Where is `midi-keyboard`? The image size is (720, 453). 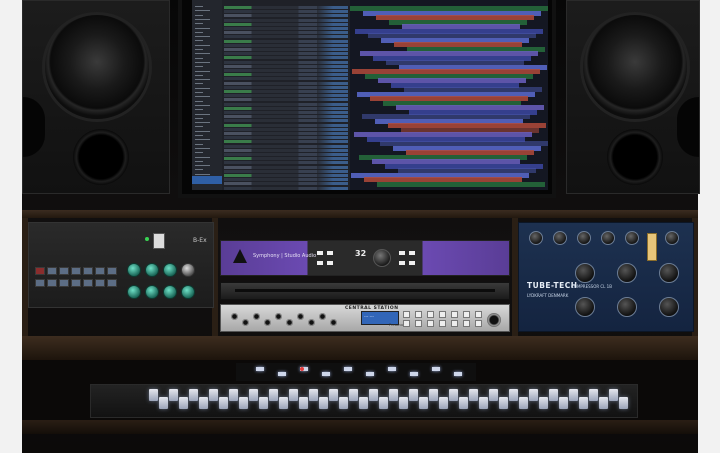
midi-keyboard is located at coordinates (364, 401).